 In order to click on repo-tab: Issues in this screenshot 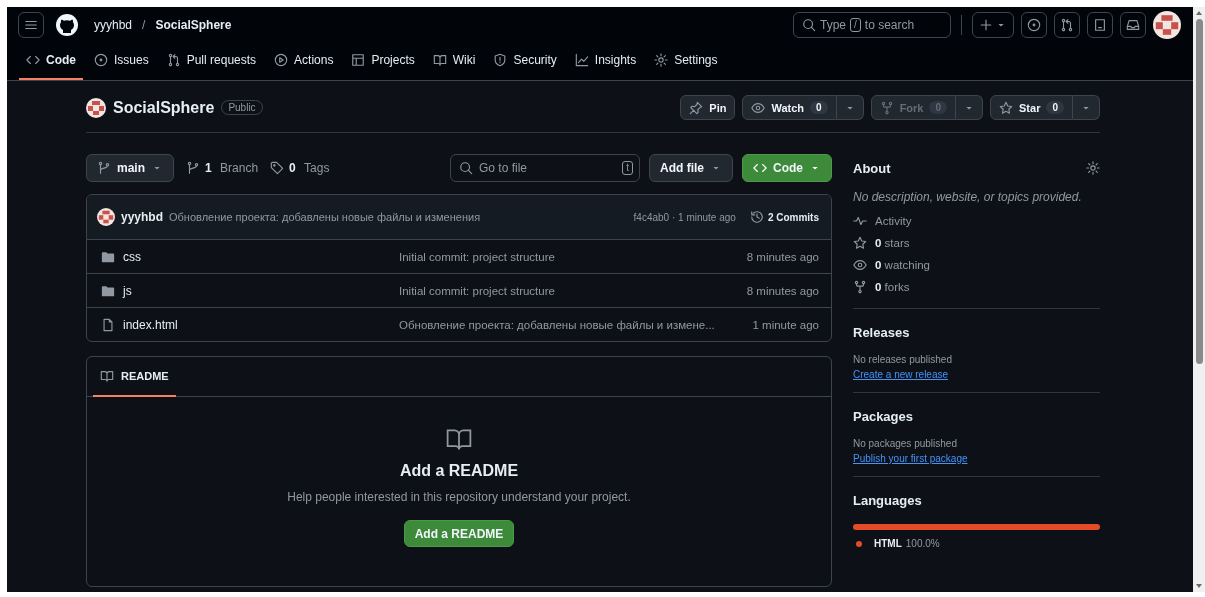, I will do `click(121, 61)`.